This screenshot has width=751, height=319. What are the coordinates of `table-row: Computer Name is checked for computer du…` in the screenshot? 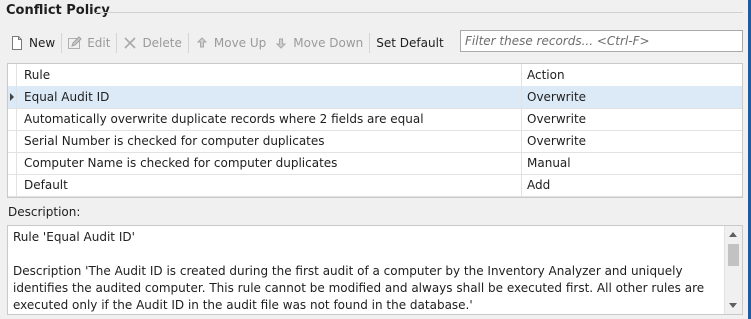 It's located at (375, 163).